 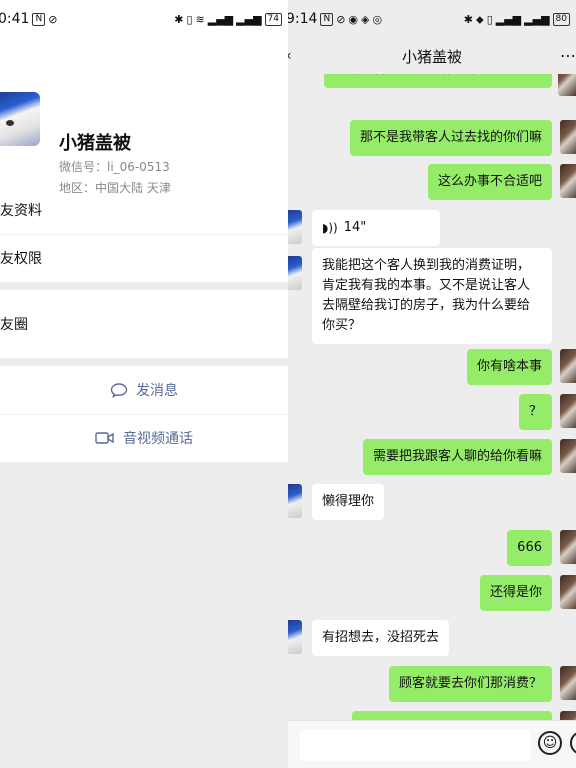 I want to click on moments-group: 友圈, so click(x=144, y=324).